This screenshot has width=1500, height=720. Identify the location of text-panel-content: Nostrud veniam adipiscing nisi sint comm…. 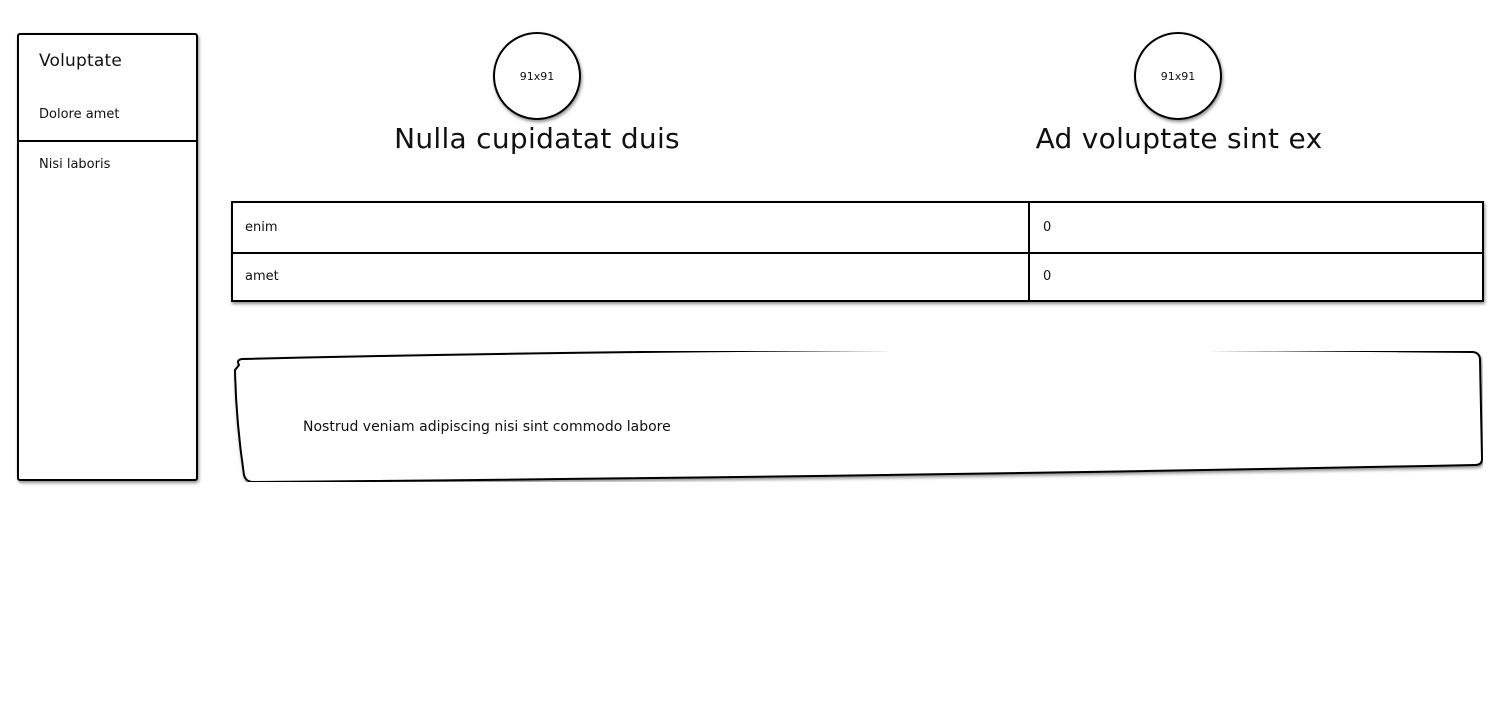
(487, 427).